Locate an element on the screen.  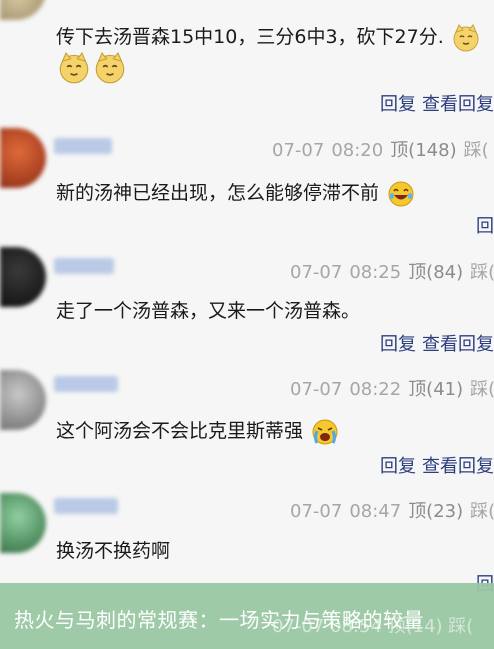
comment-meta: 07-07 08:25 顶(84) 踩( is located at coordinates (392, 271).